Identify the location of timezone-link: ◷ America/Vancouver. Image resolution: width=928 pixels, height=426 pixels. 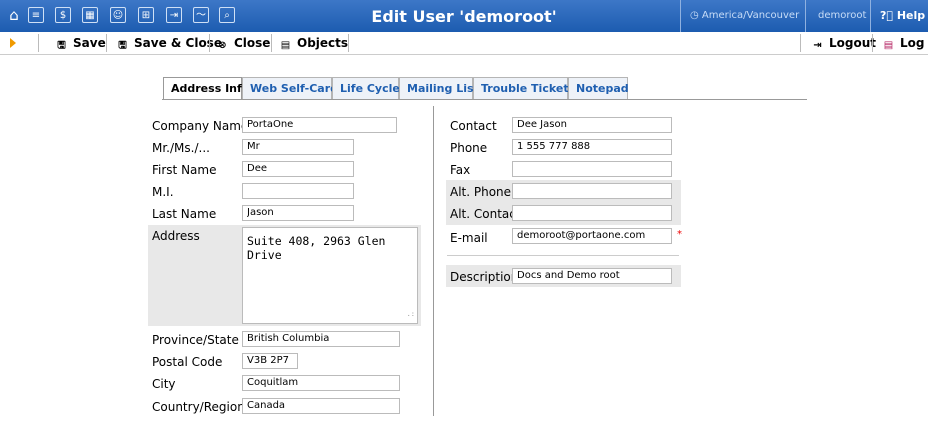
(744, 15).